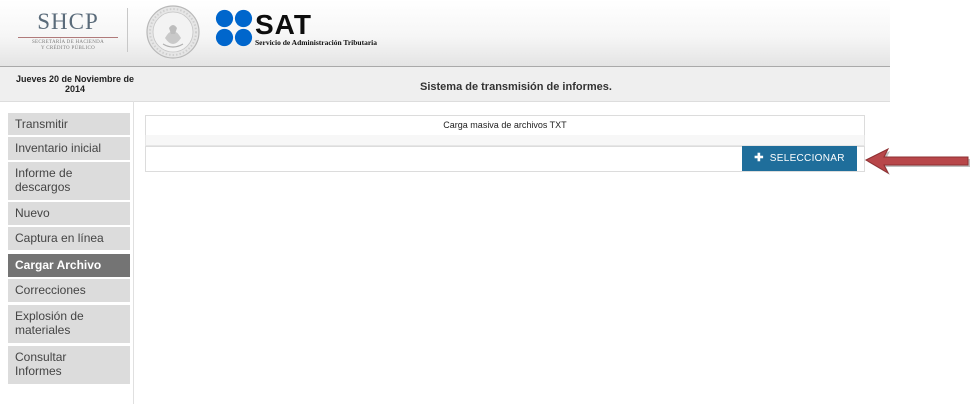 The image size is (972, 404). I want to click on select-file-button: ✚ SELECCIONAR, so click(799, 158).